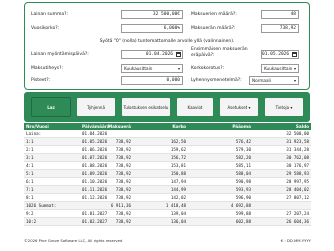 The height and width of the screenshot is (251, 334). What do you see at coordinates (152, 14) in the screenshot?
I see `loan-amount-field: 32 500,00€` at bounding box center [152, 14].